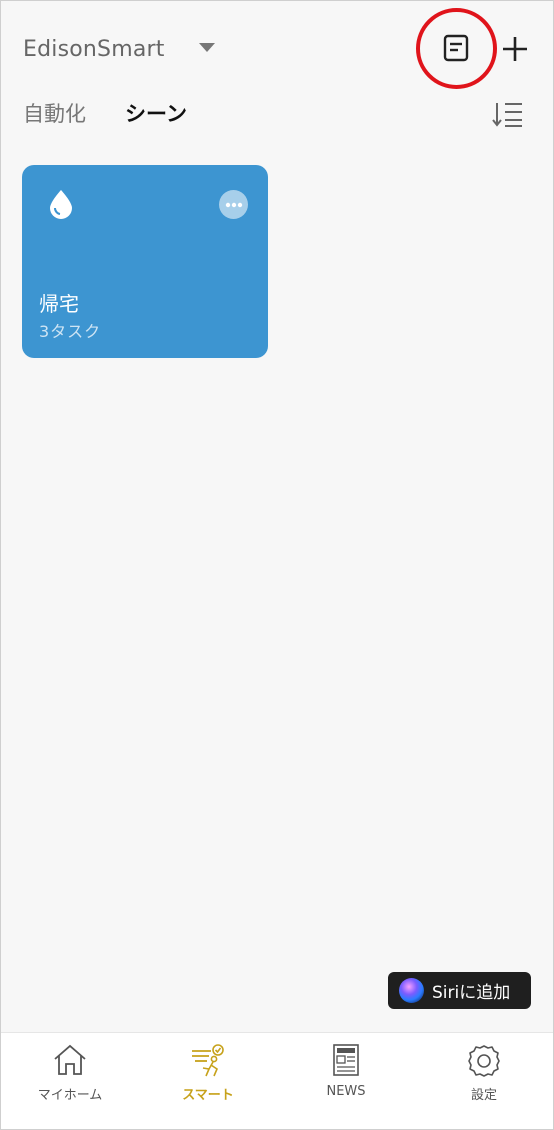 This screenshot has width=554, height=1130. I want to click on news-icon, so click(346, 1060).